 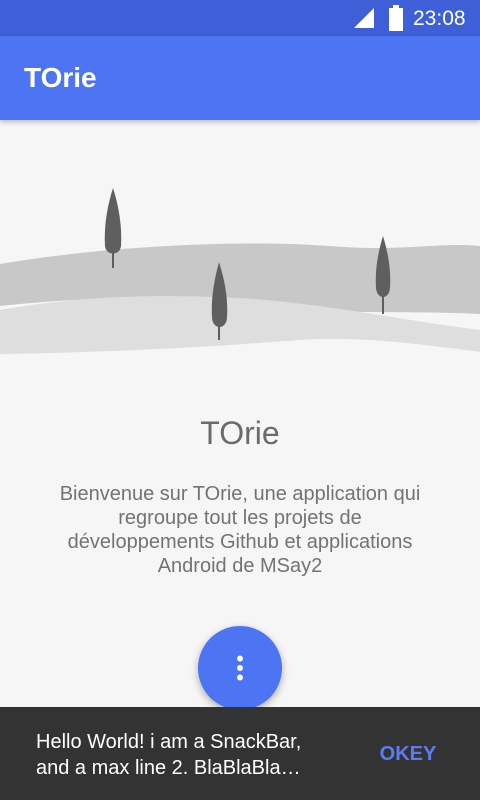 What do you see at coordinates (396, 18) in the screenshot?
I see `battery-full-icon` at bounding box center [396, 18].